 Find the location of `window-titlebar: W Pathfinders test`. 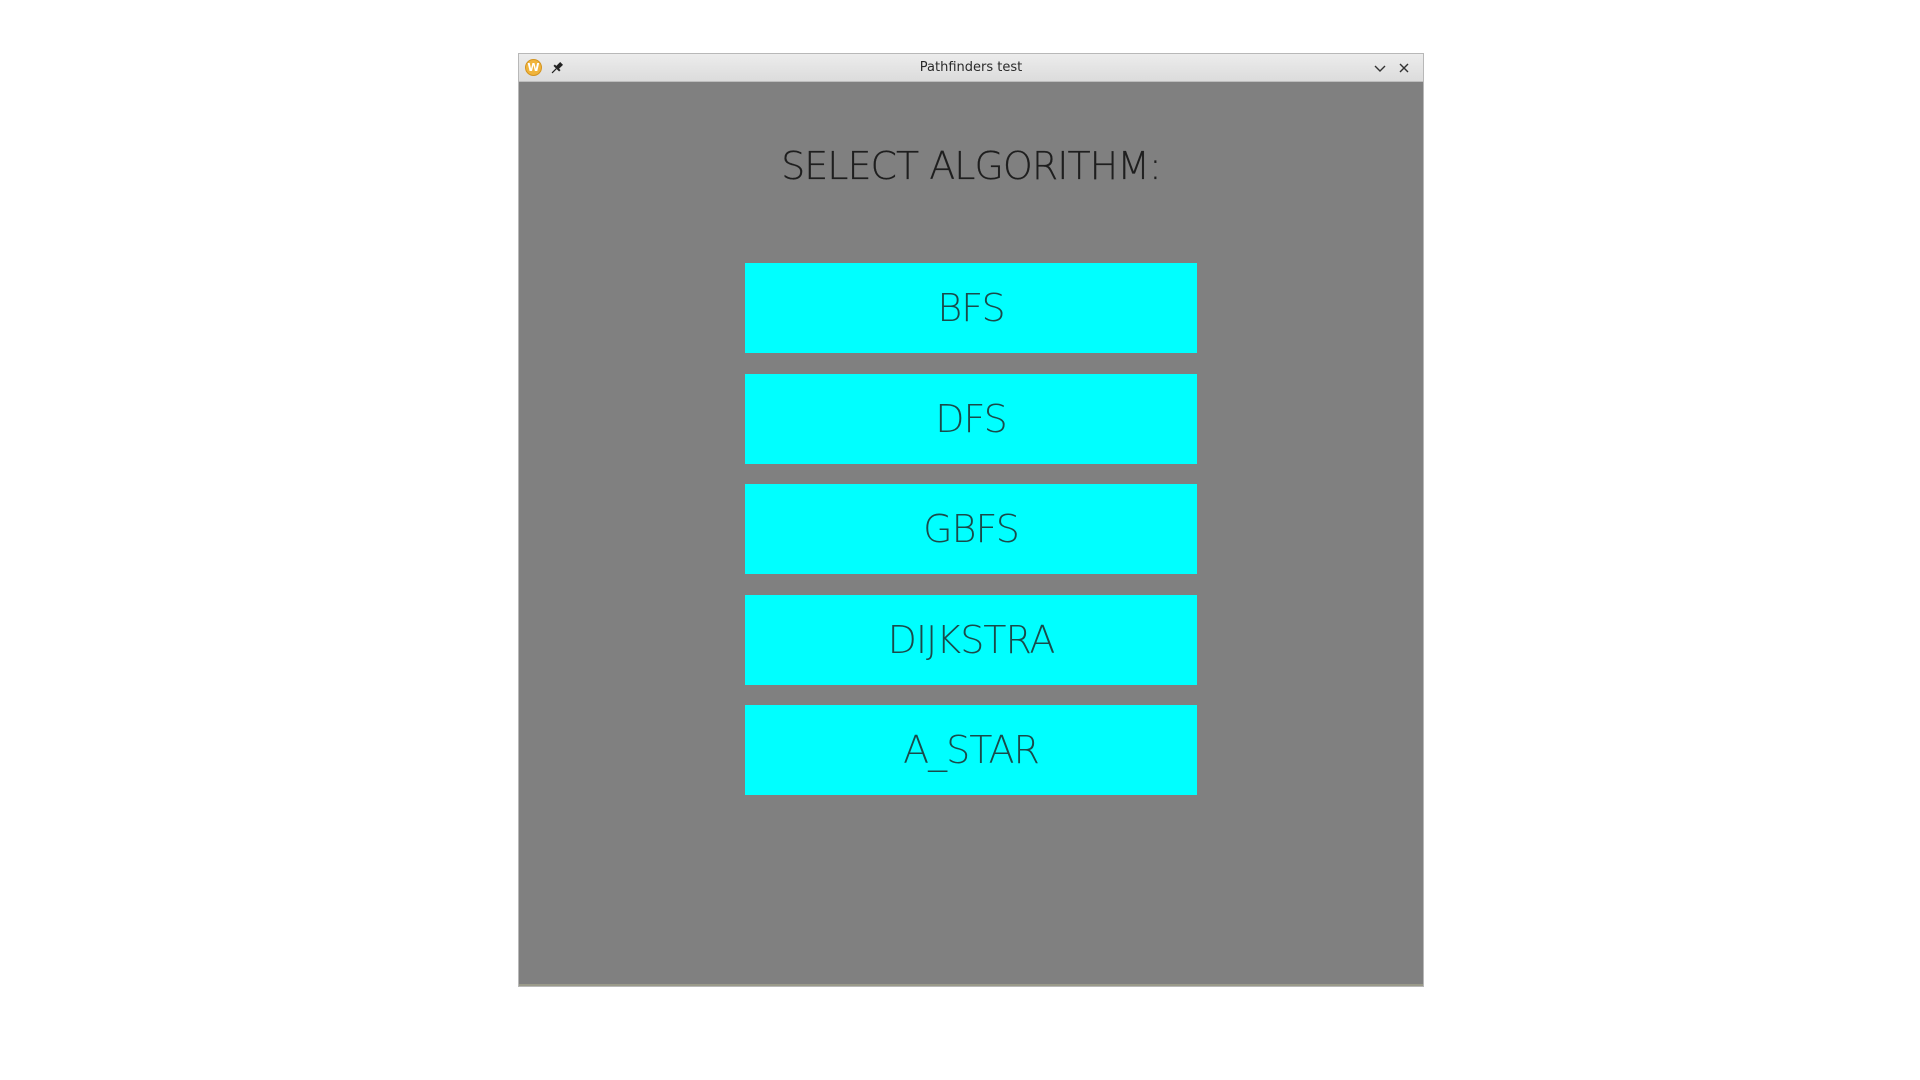

window-titlebar: W Pathfinders test is located at coordinates (971, 68).